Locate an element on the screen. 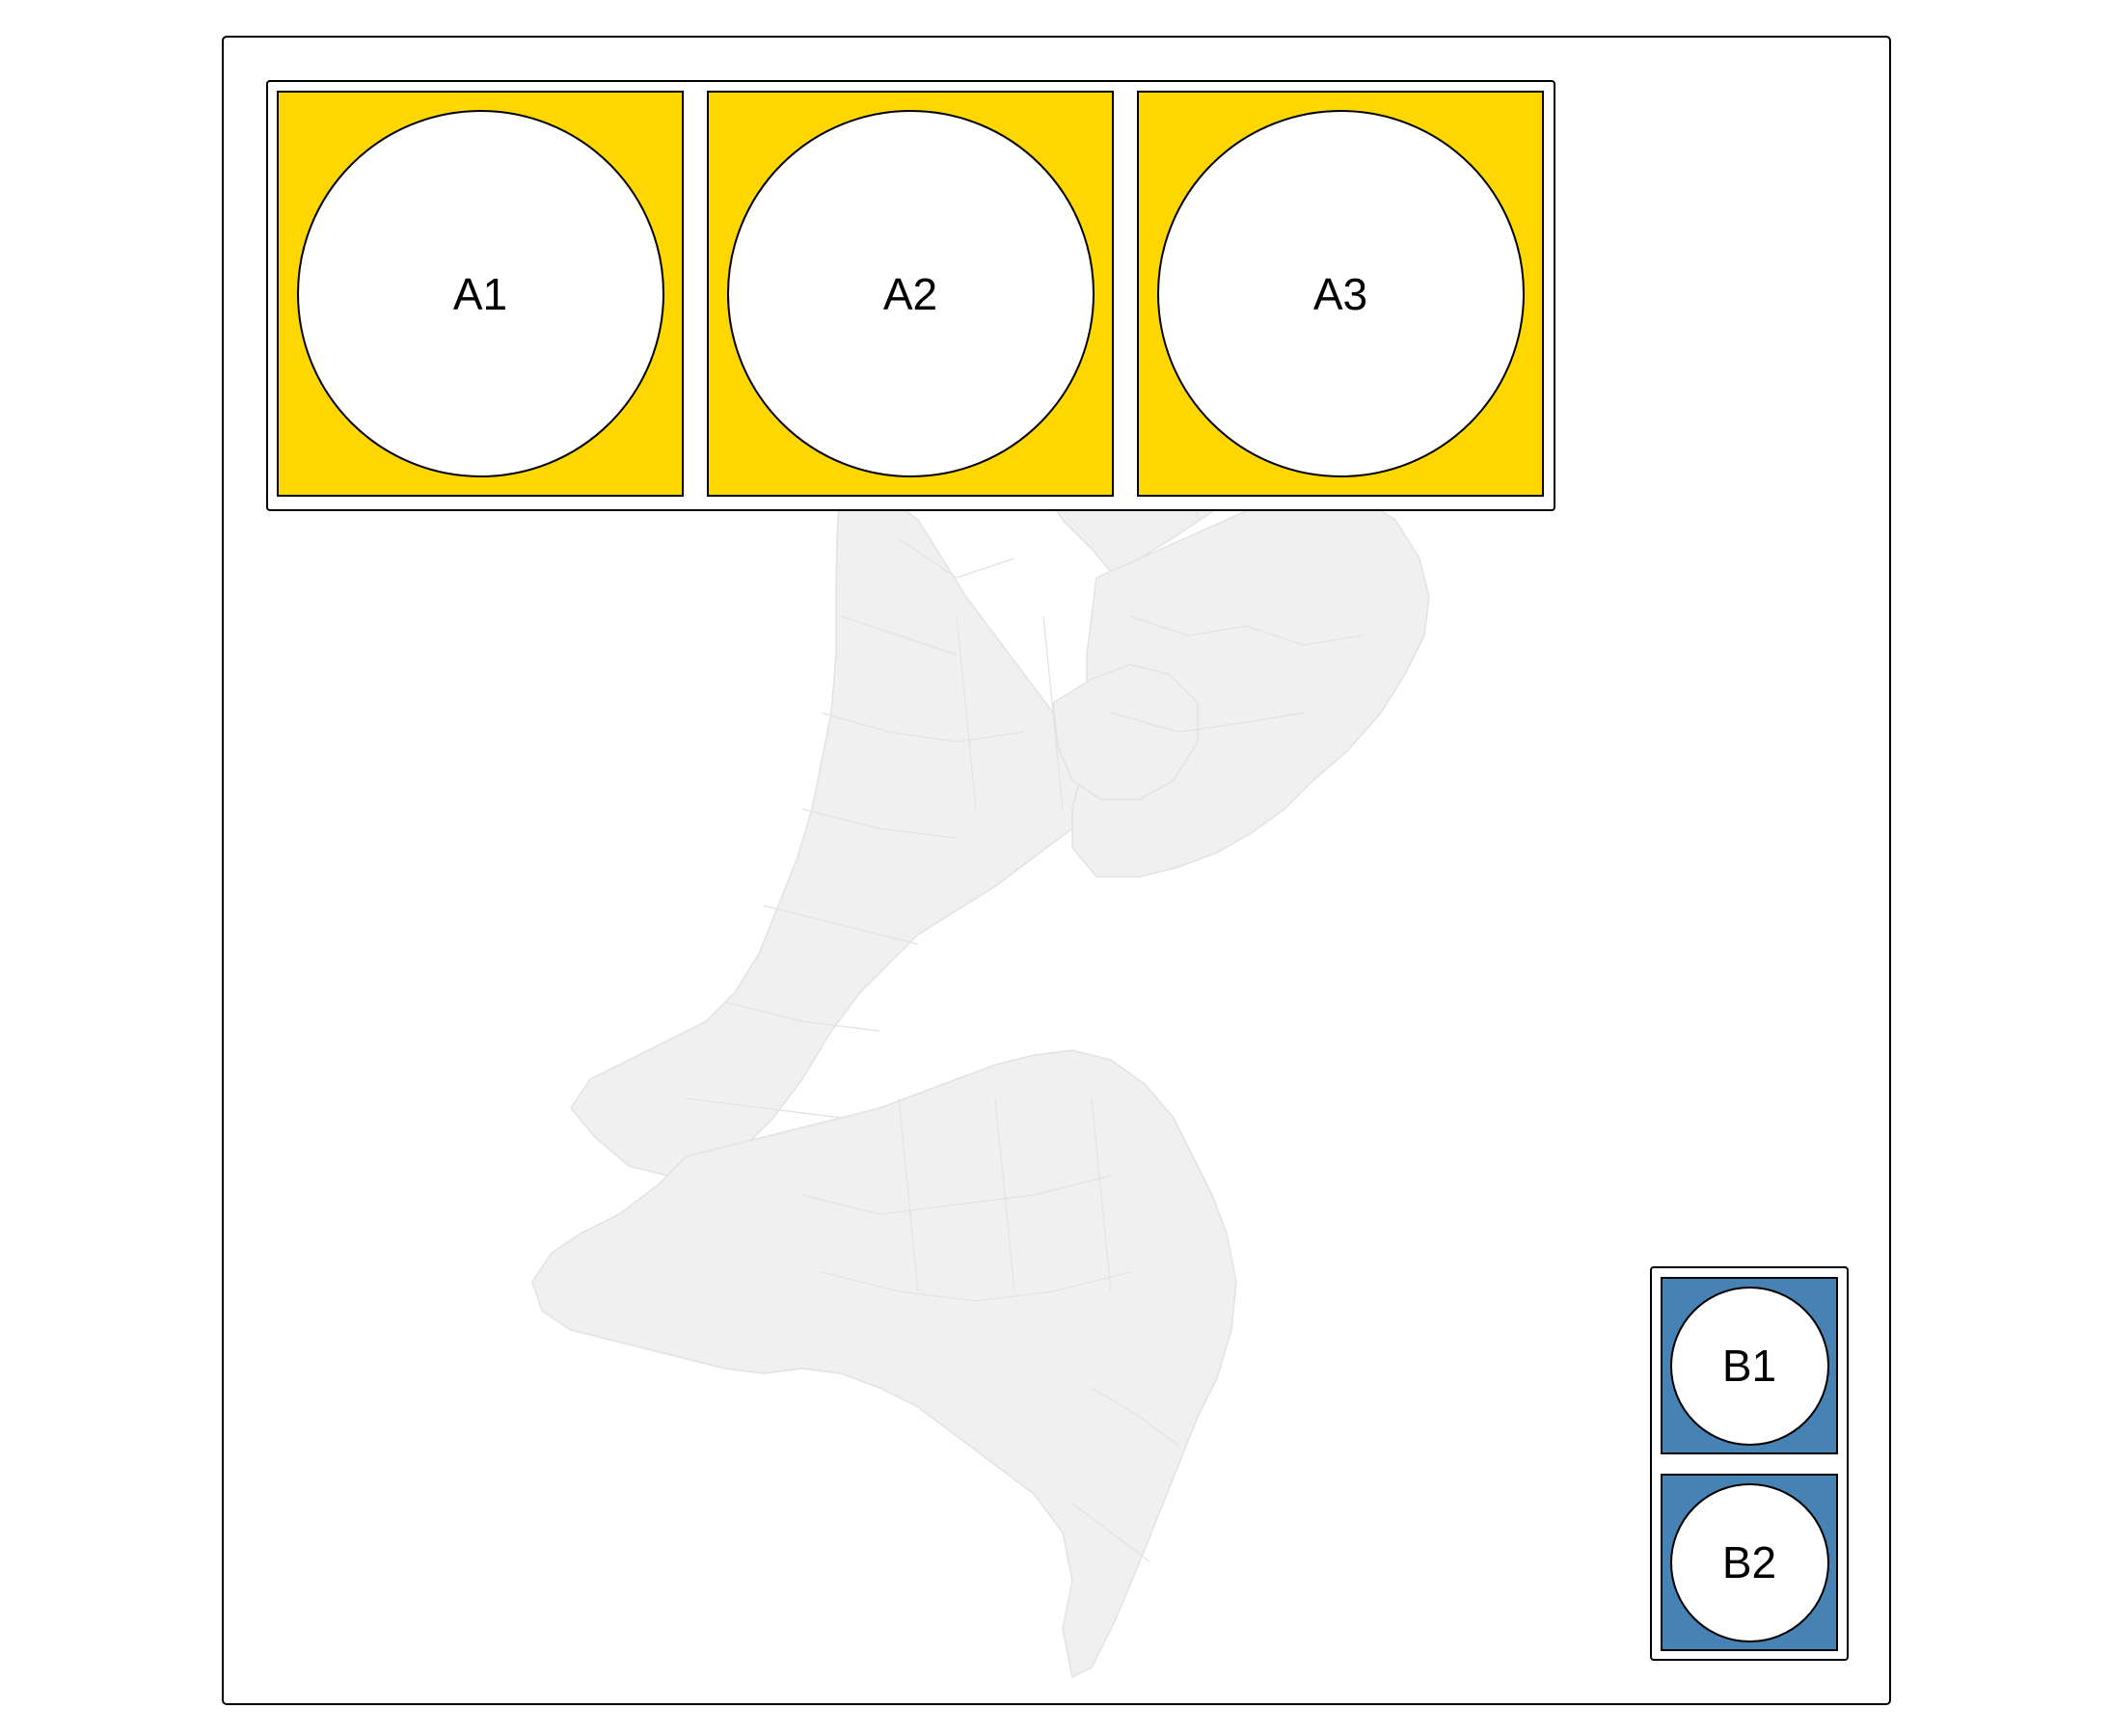  legend-a-label-3: A3 is located at coordinates (1340, 294).